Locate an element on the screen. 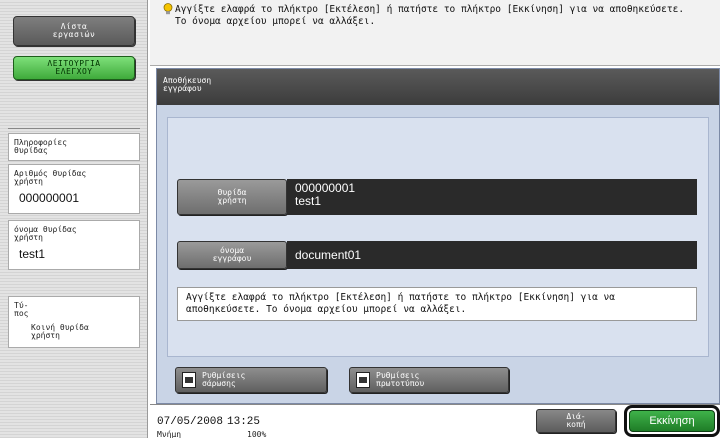 This screenshot has height=438, width=720. user-box-button-label: Θυρίδα χρήστη is located at coordinates (232, 196).